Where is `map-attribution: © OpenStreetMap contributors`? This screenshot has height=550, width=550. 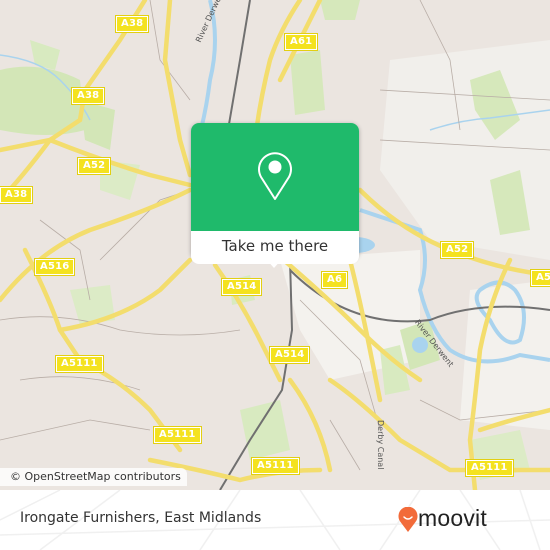
map-attribution: © OpenStreetMap contributors is located at coordinates (93, 477).